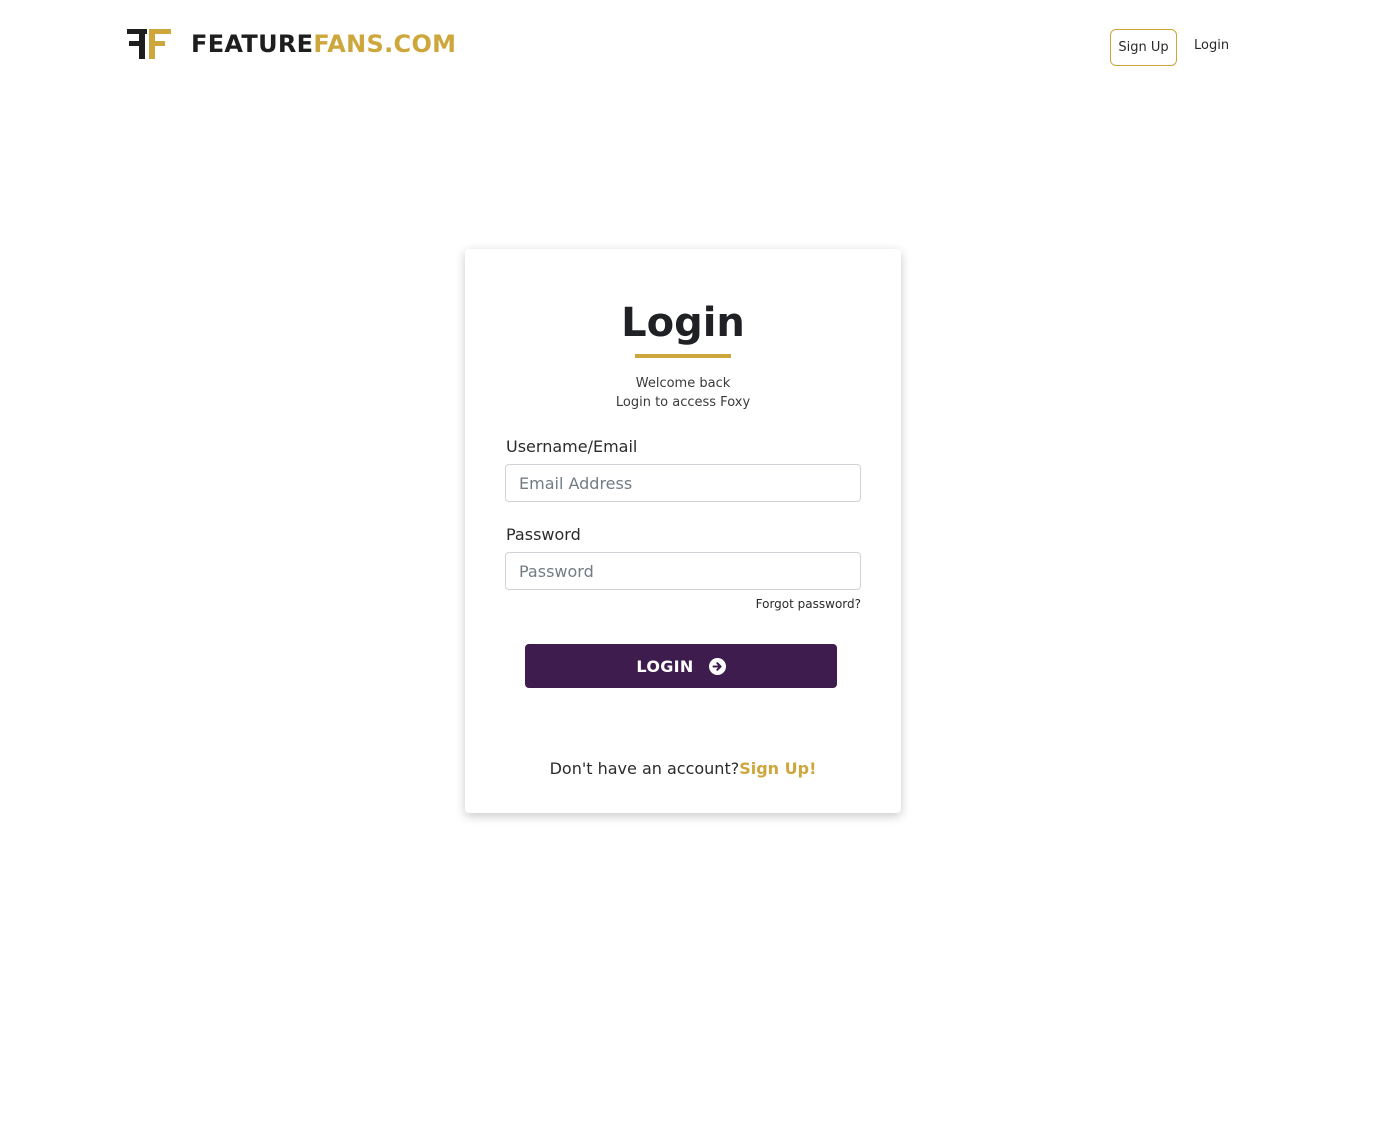  I want to click on access-text: Login to access Foxy, so click(683, 402).